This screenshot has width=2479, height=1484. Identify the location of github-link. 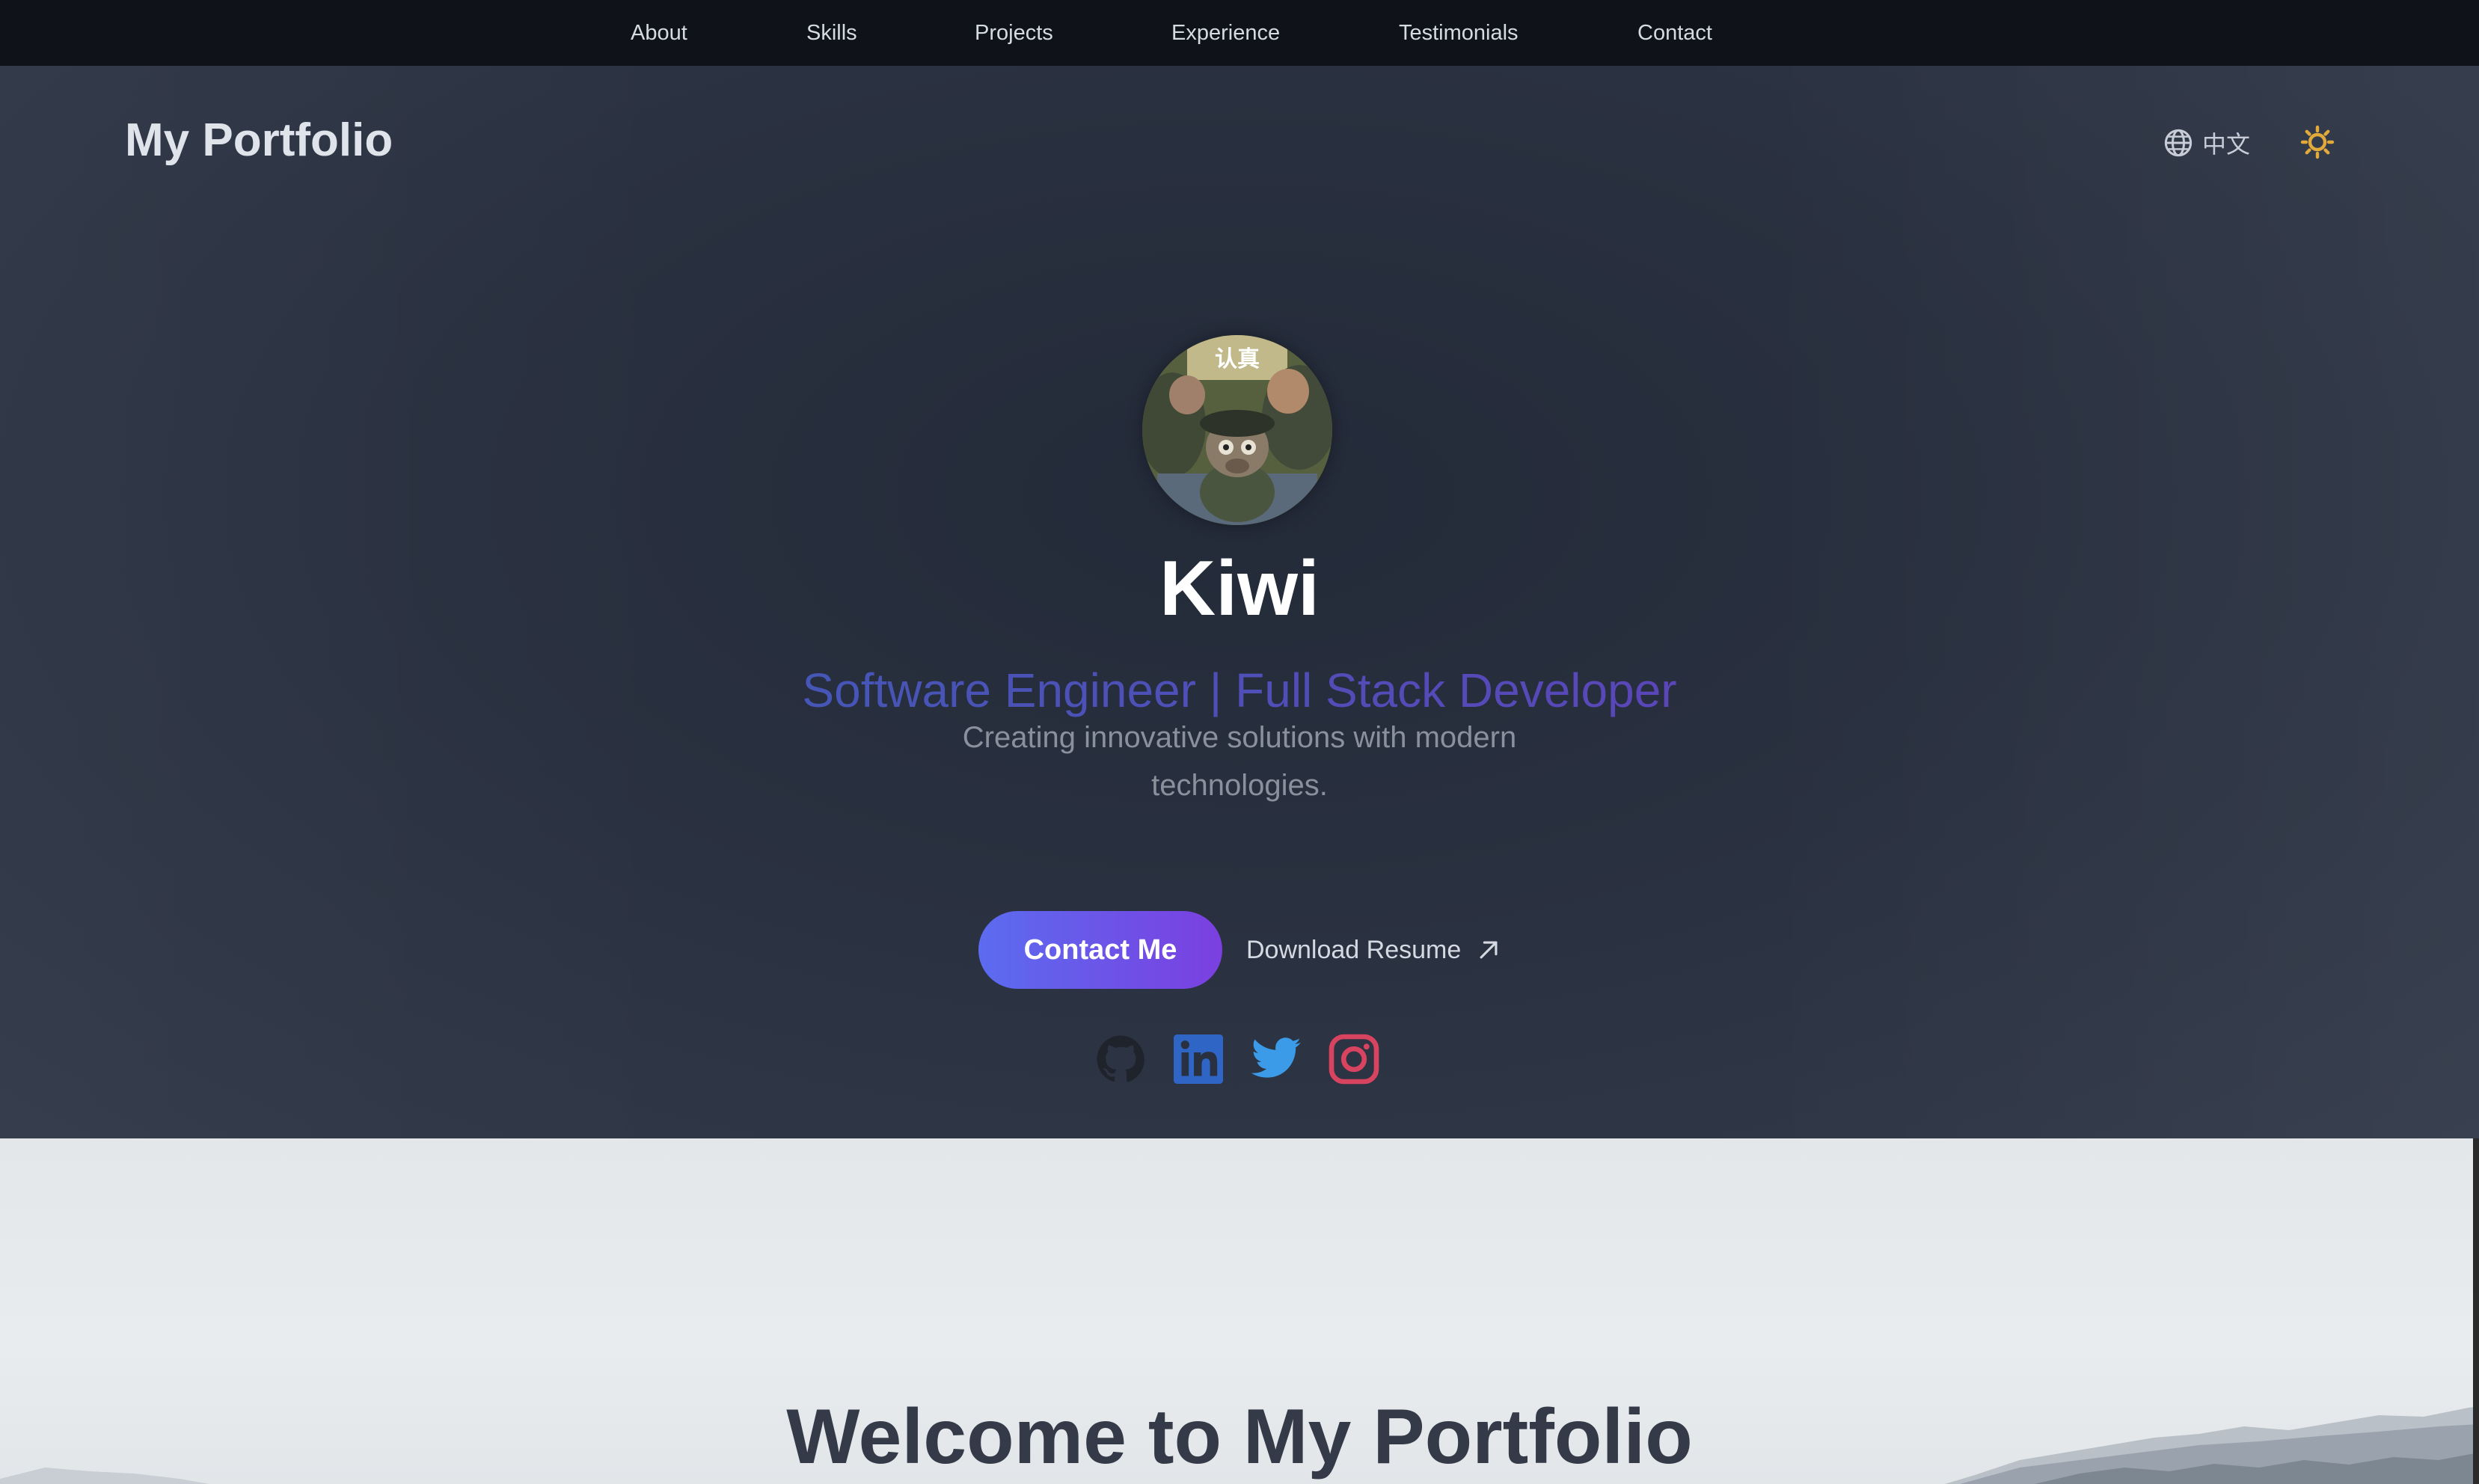
(1120, 1059).